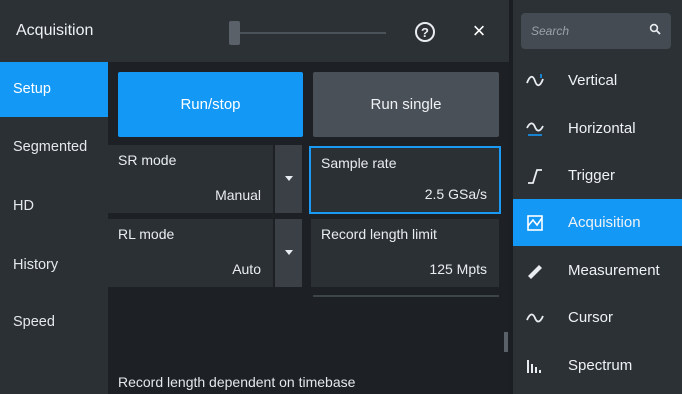 The height and width of the screenshot is (394, 682). I want to click on dialog-title: Acquisition, so click(55, 30).